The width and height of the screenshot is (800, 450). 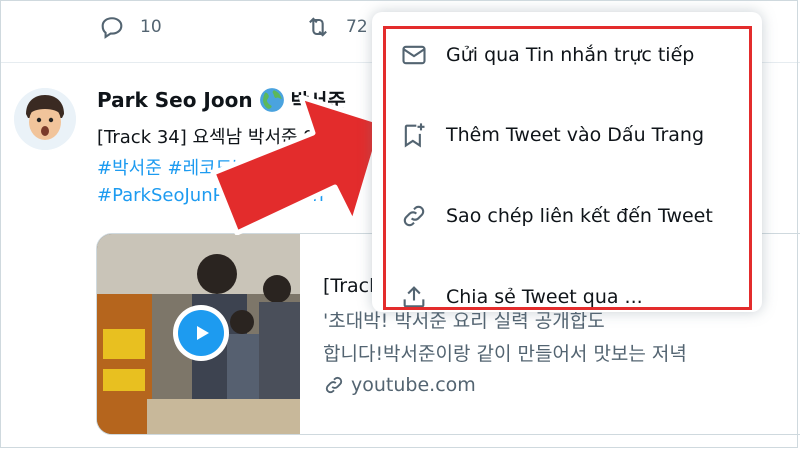 I want to click on avatar, so click(x=45, y=119).